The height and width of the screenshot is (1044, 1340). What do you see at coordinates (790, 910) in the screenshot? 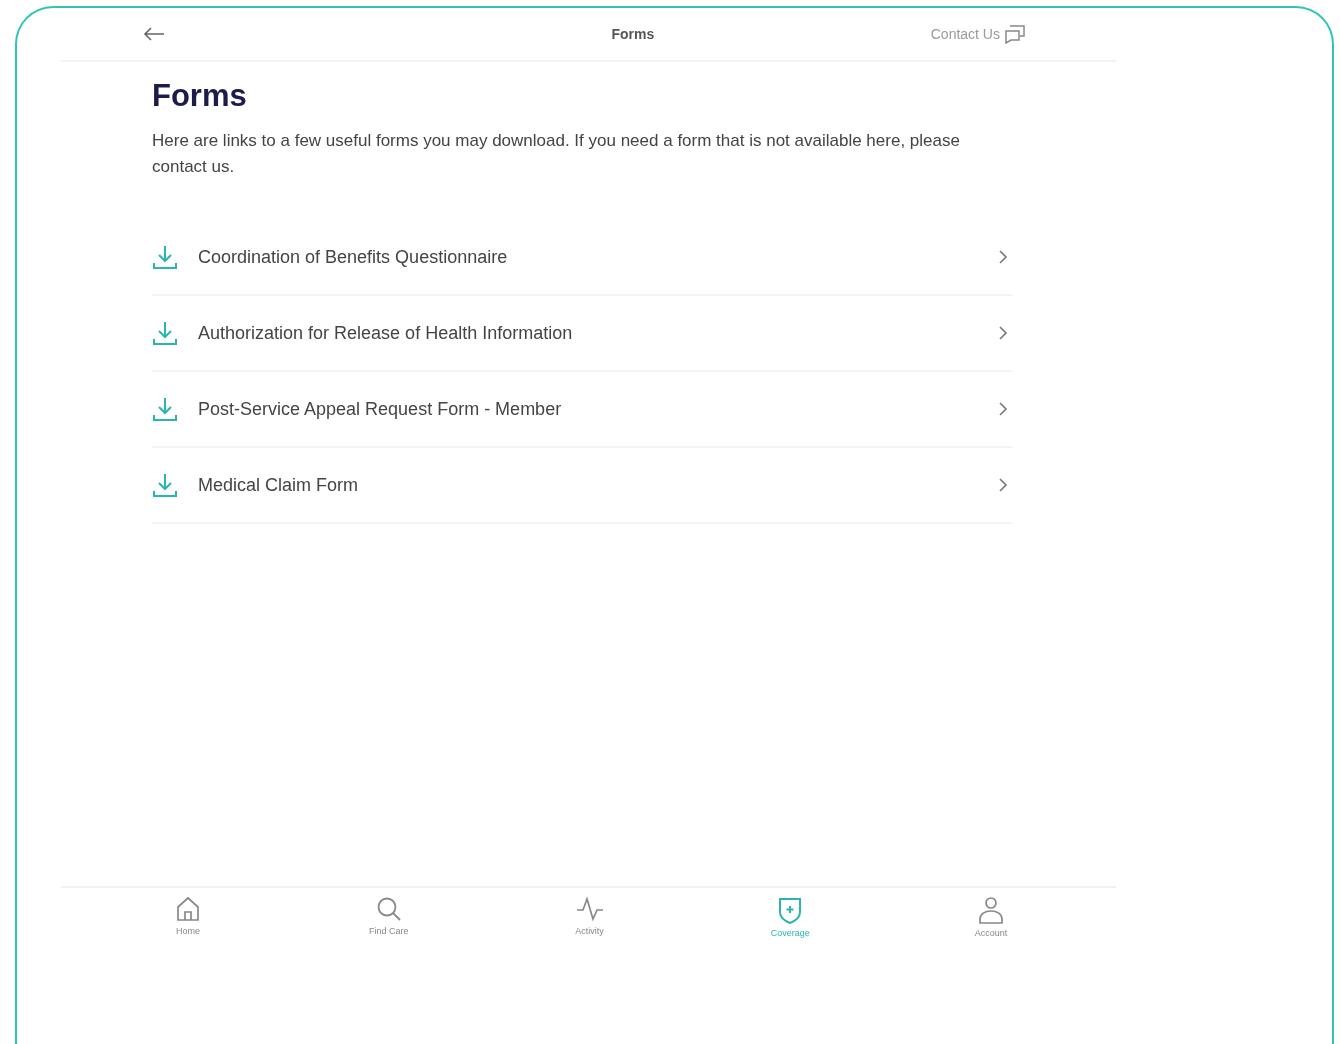
I see `shield-icon` at bounding box center [790, 910].